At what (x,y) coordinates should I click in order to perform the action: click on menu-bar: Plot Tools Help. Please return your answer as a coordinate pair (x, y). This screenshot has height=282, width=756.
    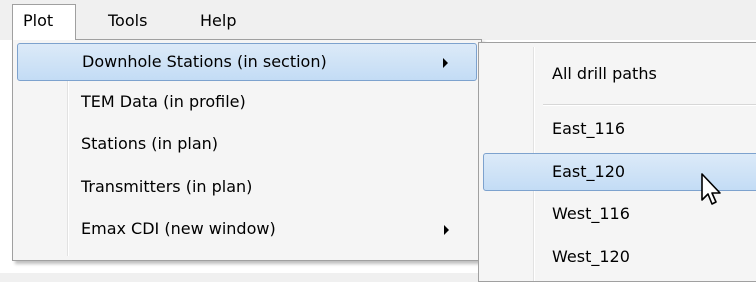
    Looking at the image, I should click on (378, 20).